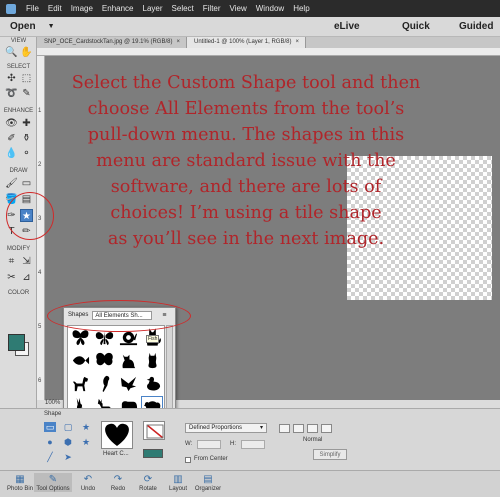 The height and width of the screenshot is (497, 500). Describe the element at coordinates (20, 489) in the screenshot. I see `photo-bin-label: Photo Bin` at that location.